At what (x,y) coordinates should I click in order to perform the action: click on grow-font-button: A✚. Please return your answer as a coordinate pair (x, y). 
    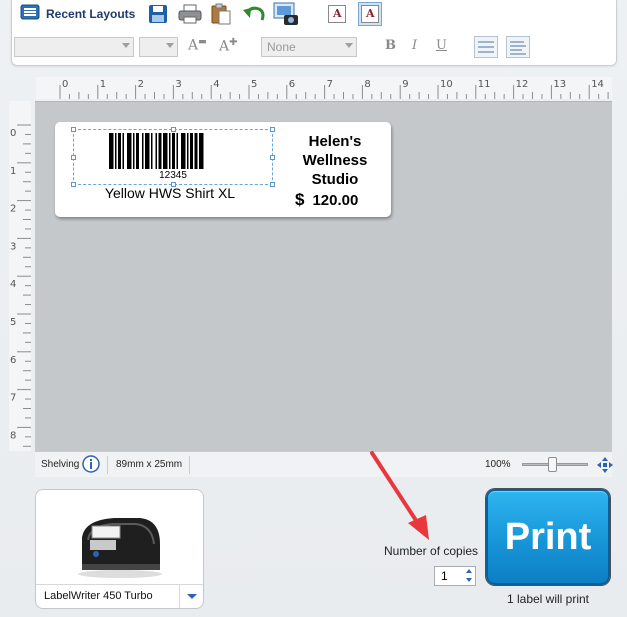
    Looking at the image, I should click on (228, 46).